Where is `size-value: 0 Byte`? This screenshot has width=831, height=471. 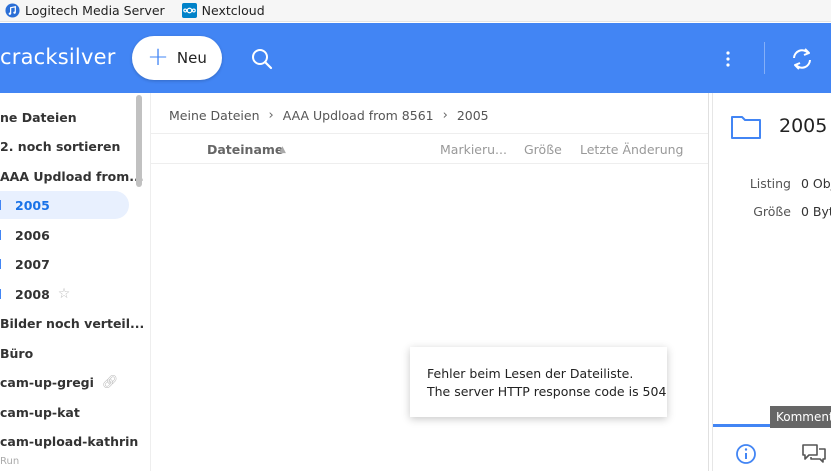
size-value: 0 Byte is located at coordinates (816, 211).